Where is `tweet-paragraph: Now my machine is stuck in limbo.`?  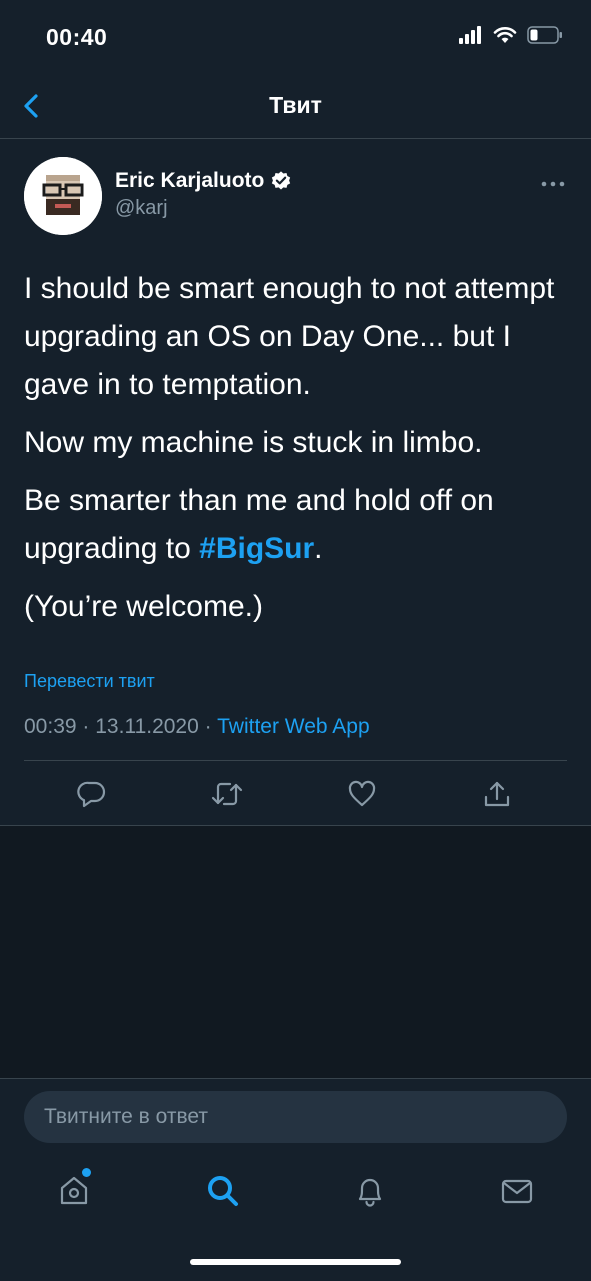
tweet-paragraph: Now my machine is stuck in limbo. is located at coordinates (253, 442).